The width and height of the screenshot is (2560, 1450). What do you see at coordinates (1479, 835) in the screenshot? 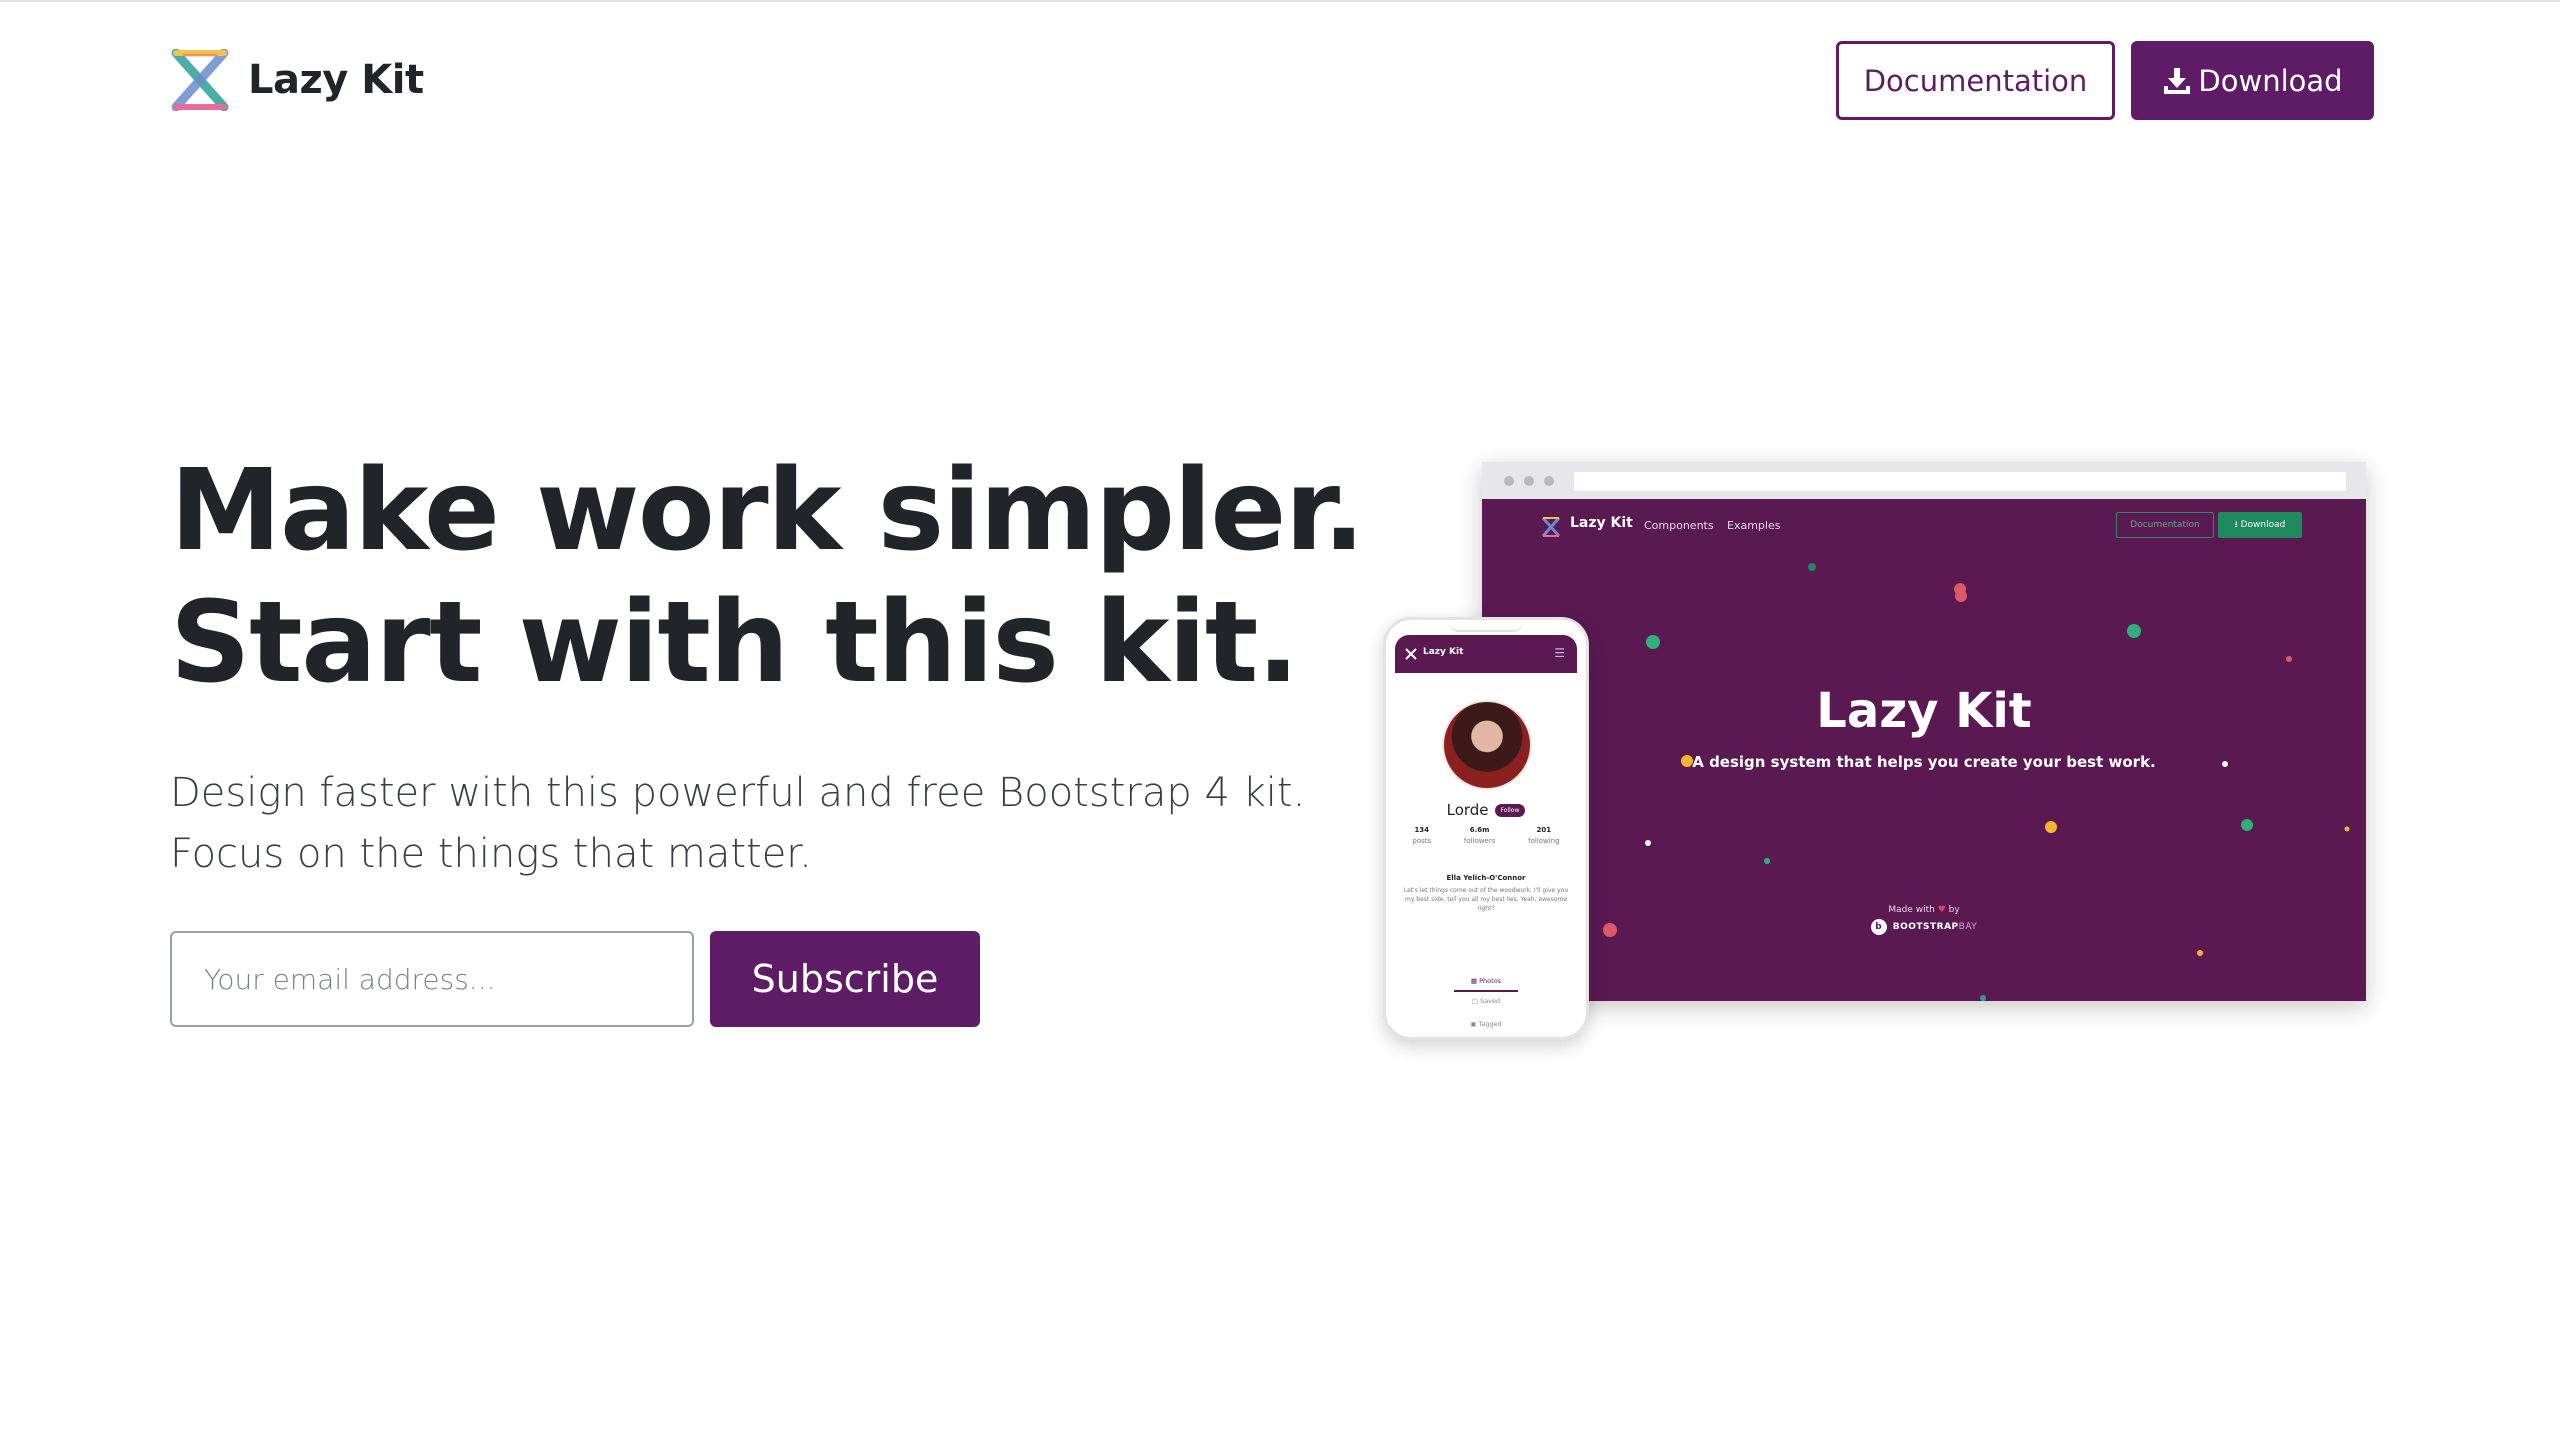
I see `stat-followers: 6.6m followers` at bounding box center [1479, 835].